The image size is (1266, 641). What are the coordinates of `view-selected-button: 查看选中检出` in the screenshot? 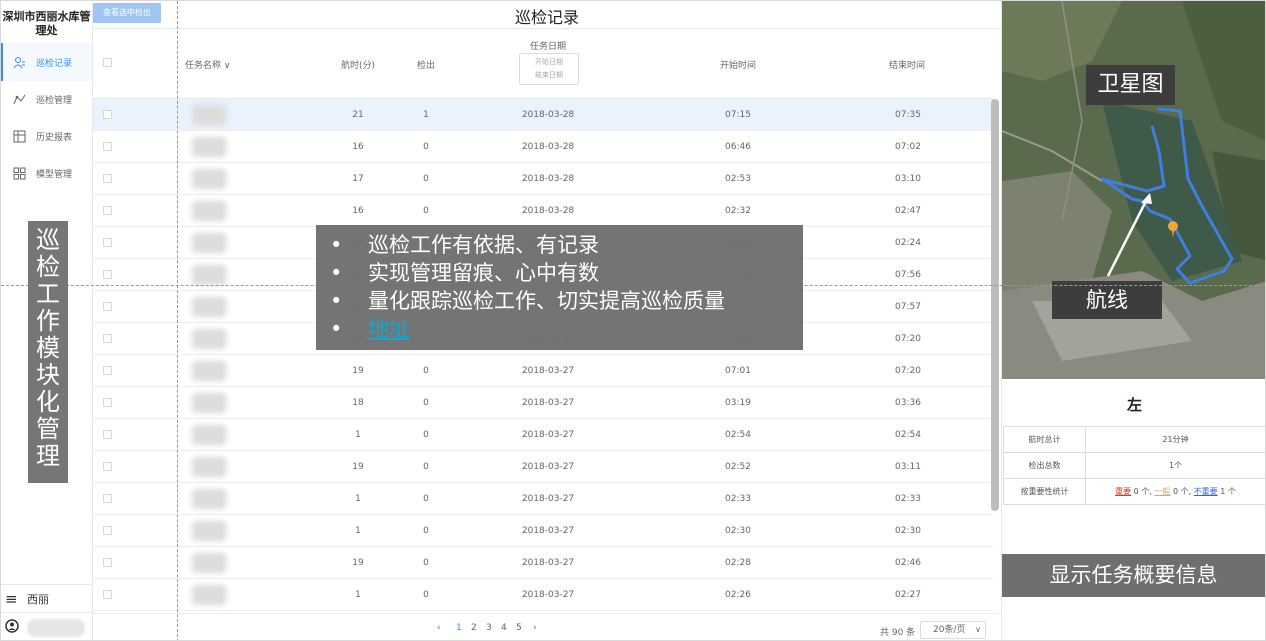 It's located at (127, 13).